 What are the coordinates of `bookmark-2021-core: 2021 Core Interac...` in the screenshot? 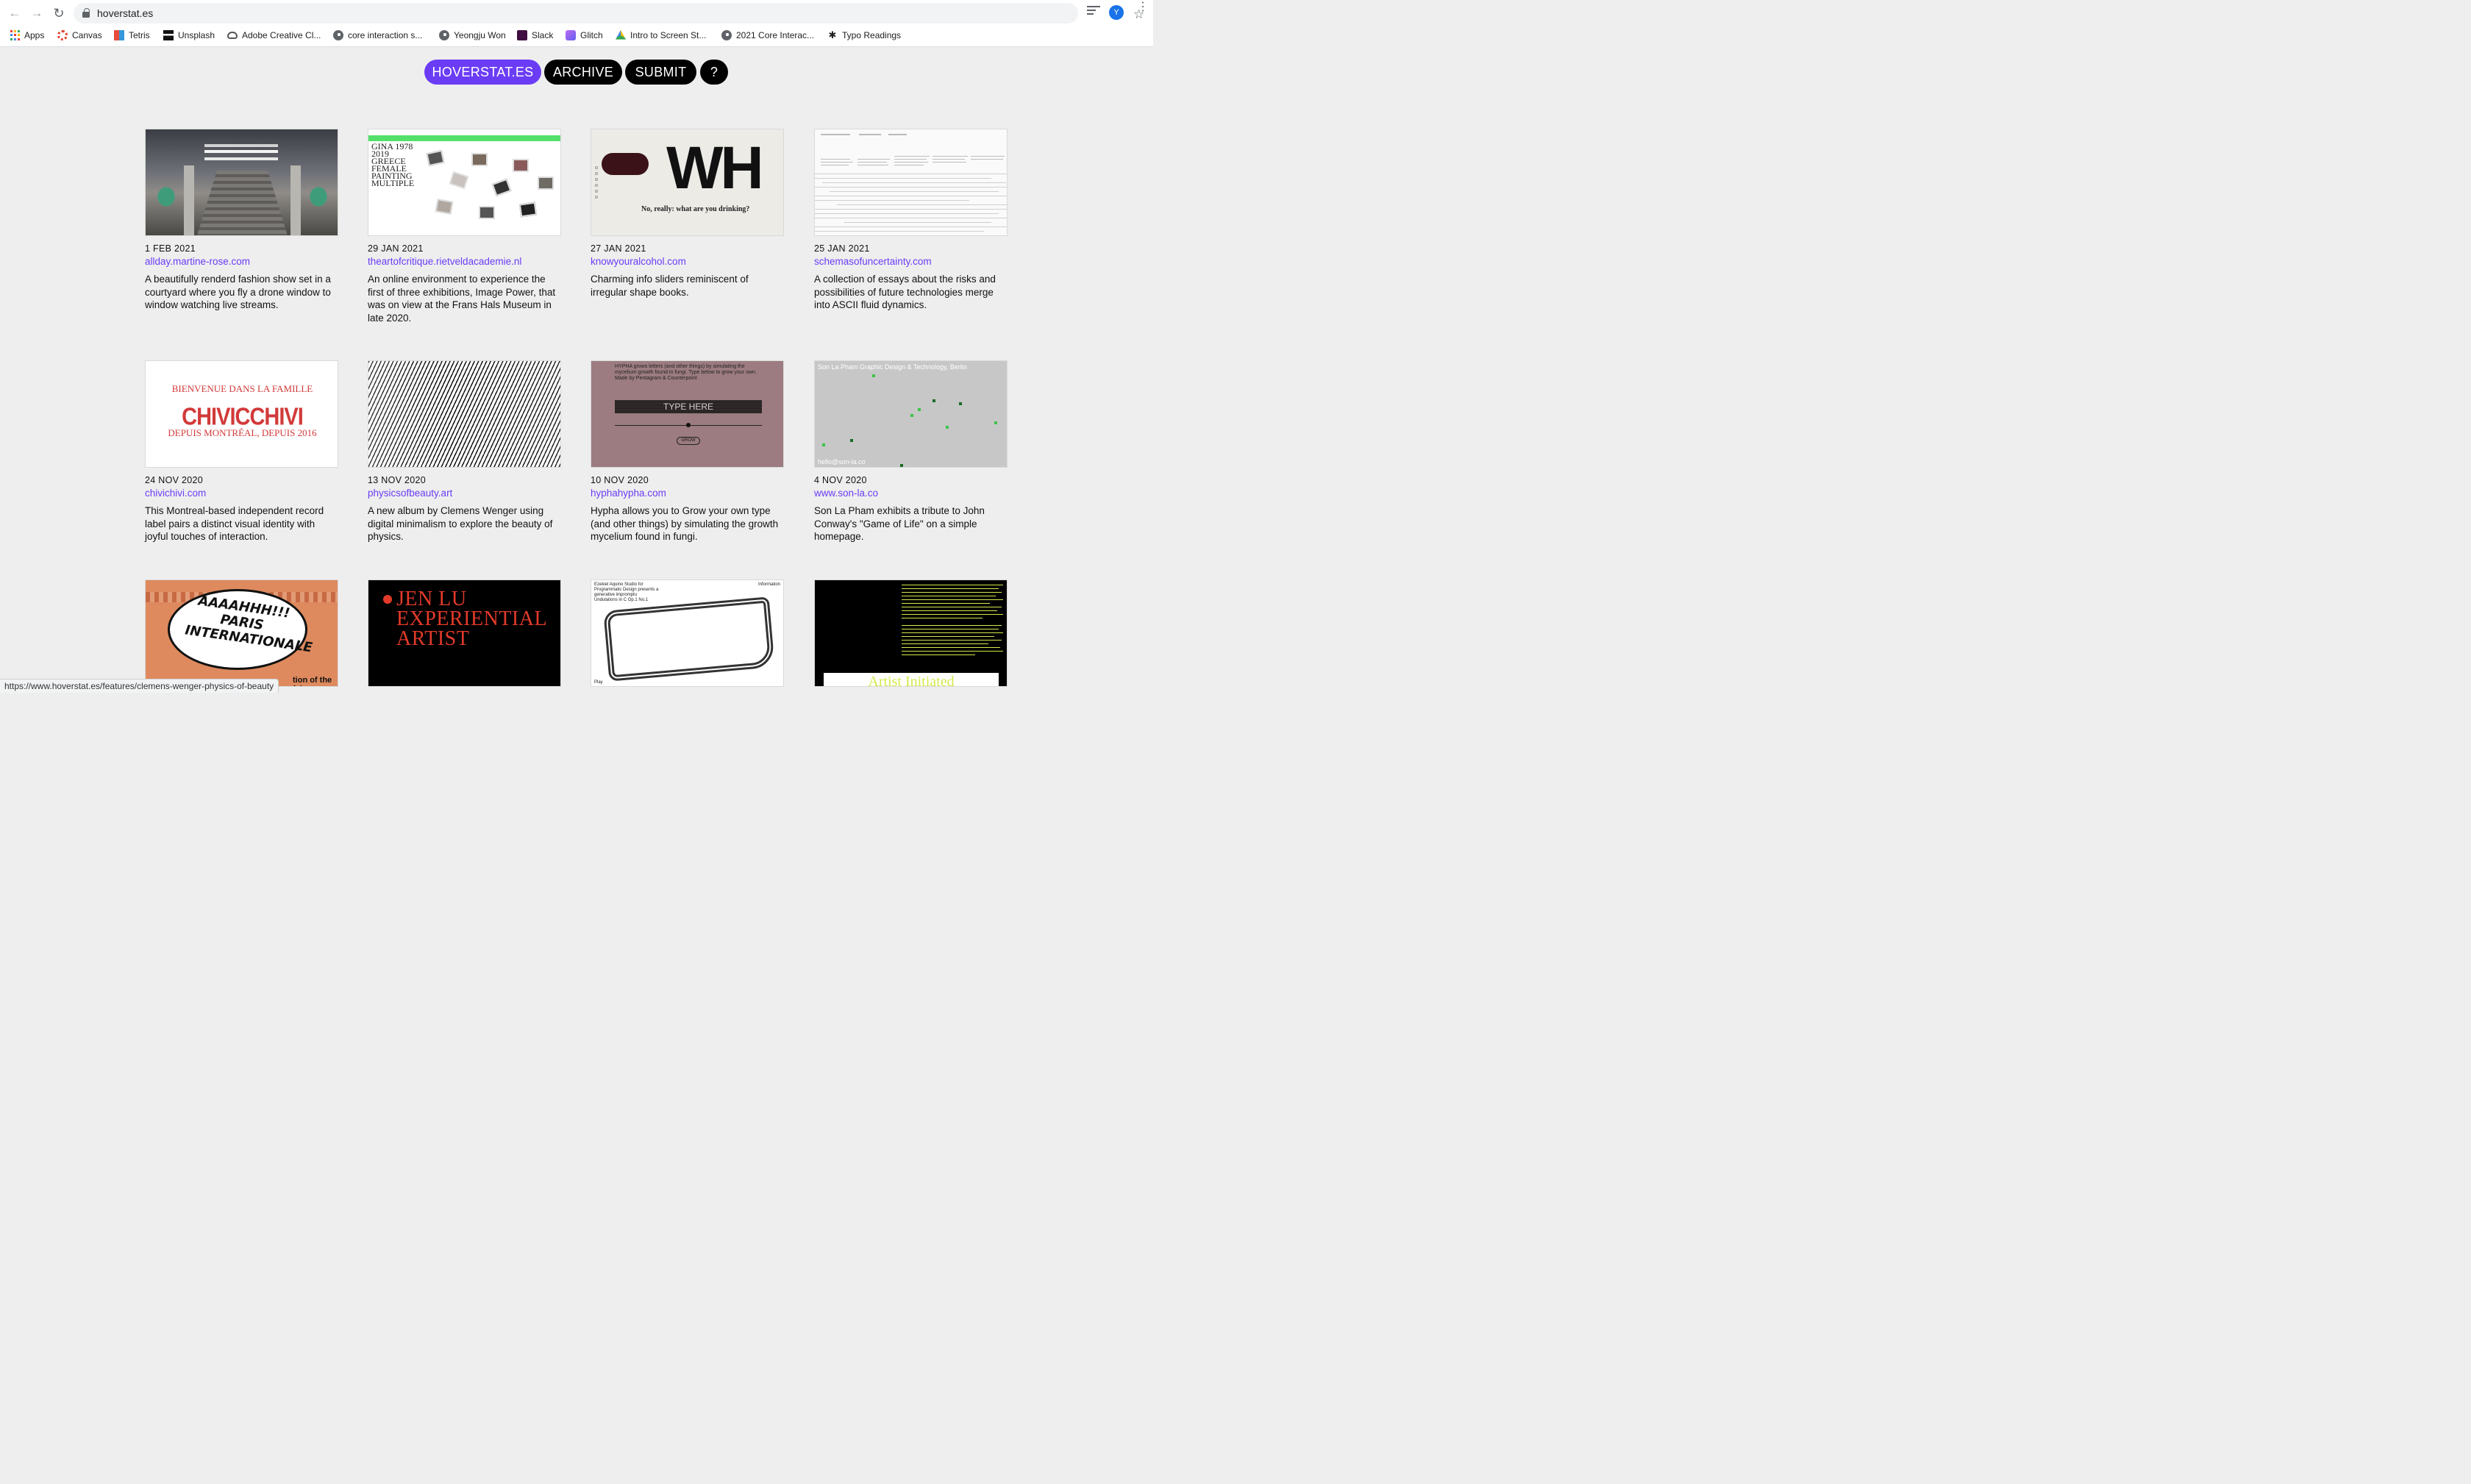 It's located at (767, 35).